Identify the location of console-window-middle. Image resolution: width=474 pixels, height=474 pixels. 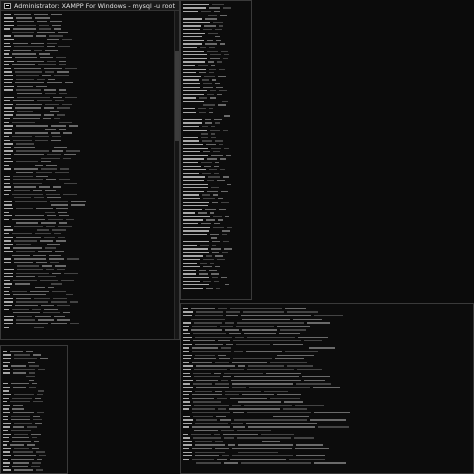
(216, 150).